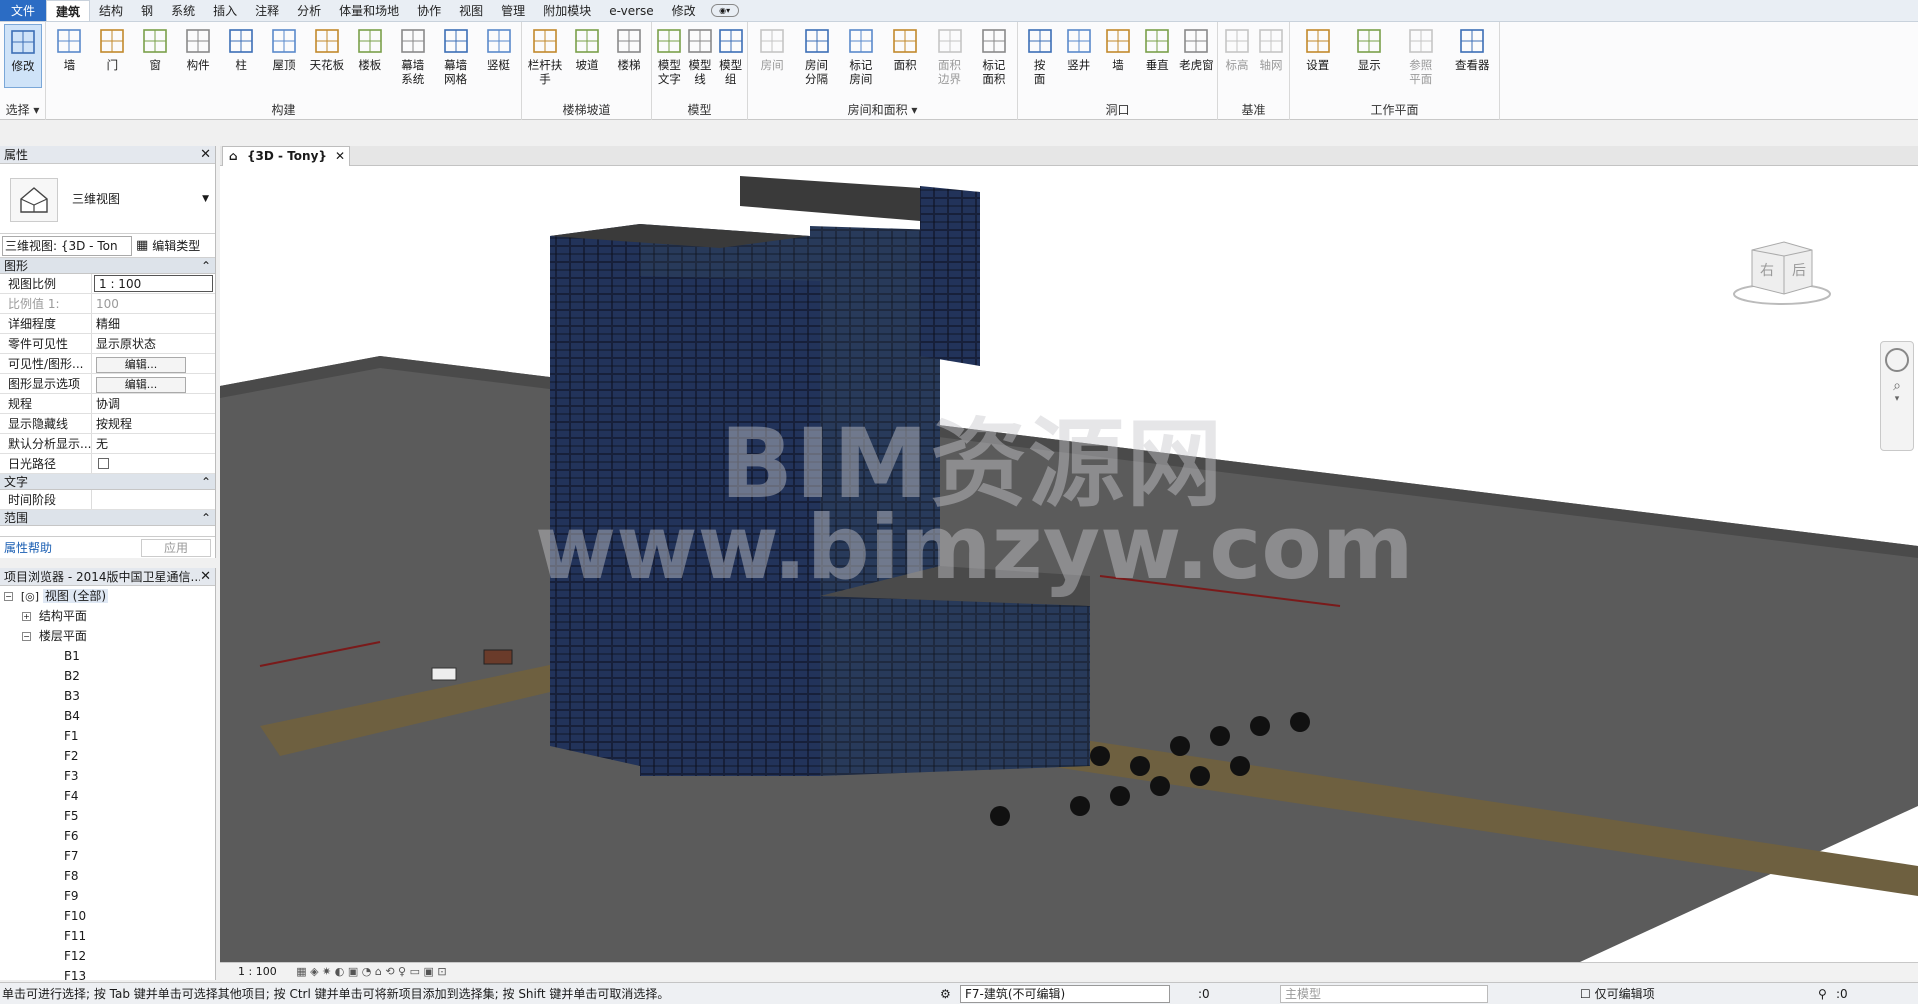 This screenshot has width=1918, height=1004. Describe the element at coordinates (1822, 993) in the screenshot. I see `filter-icon: ⚲` at that location.